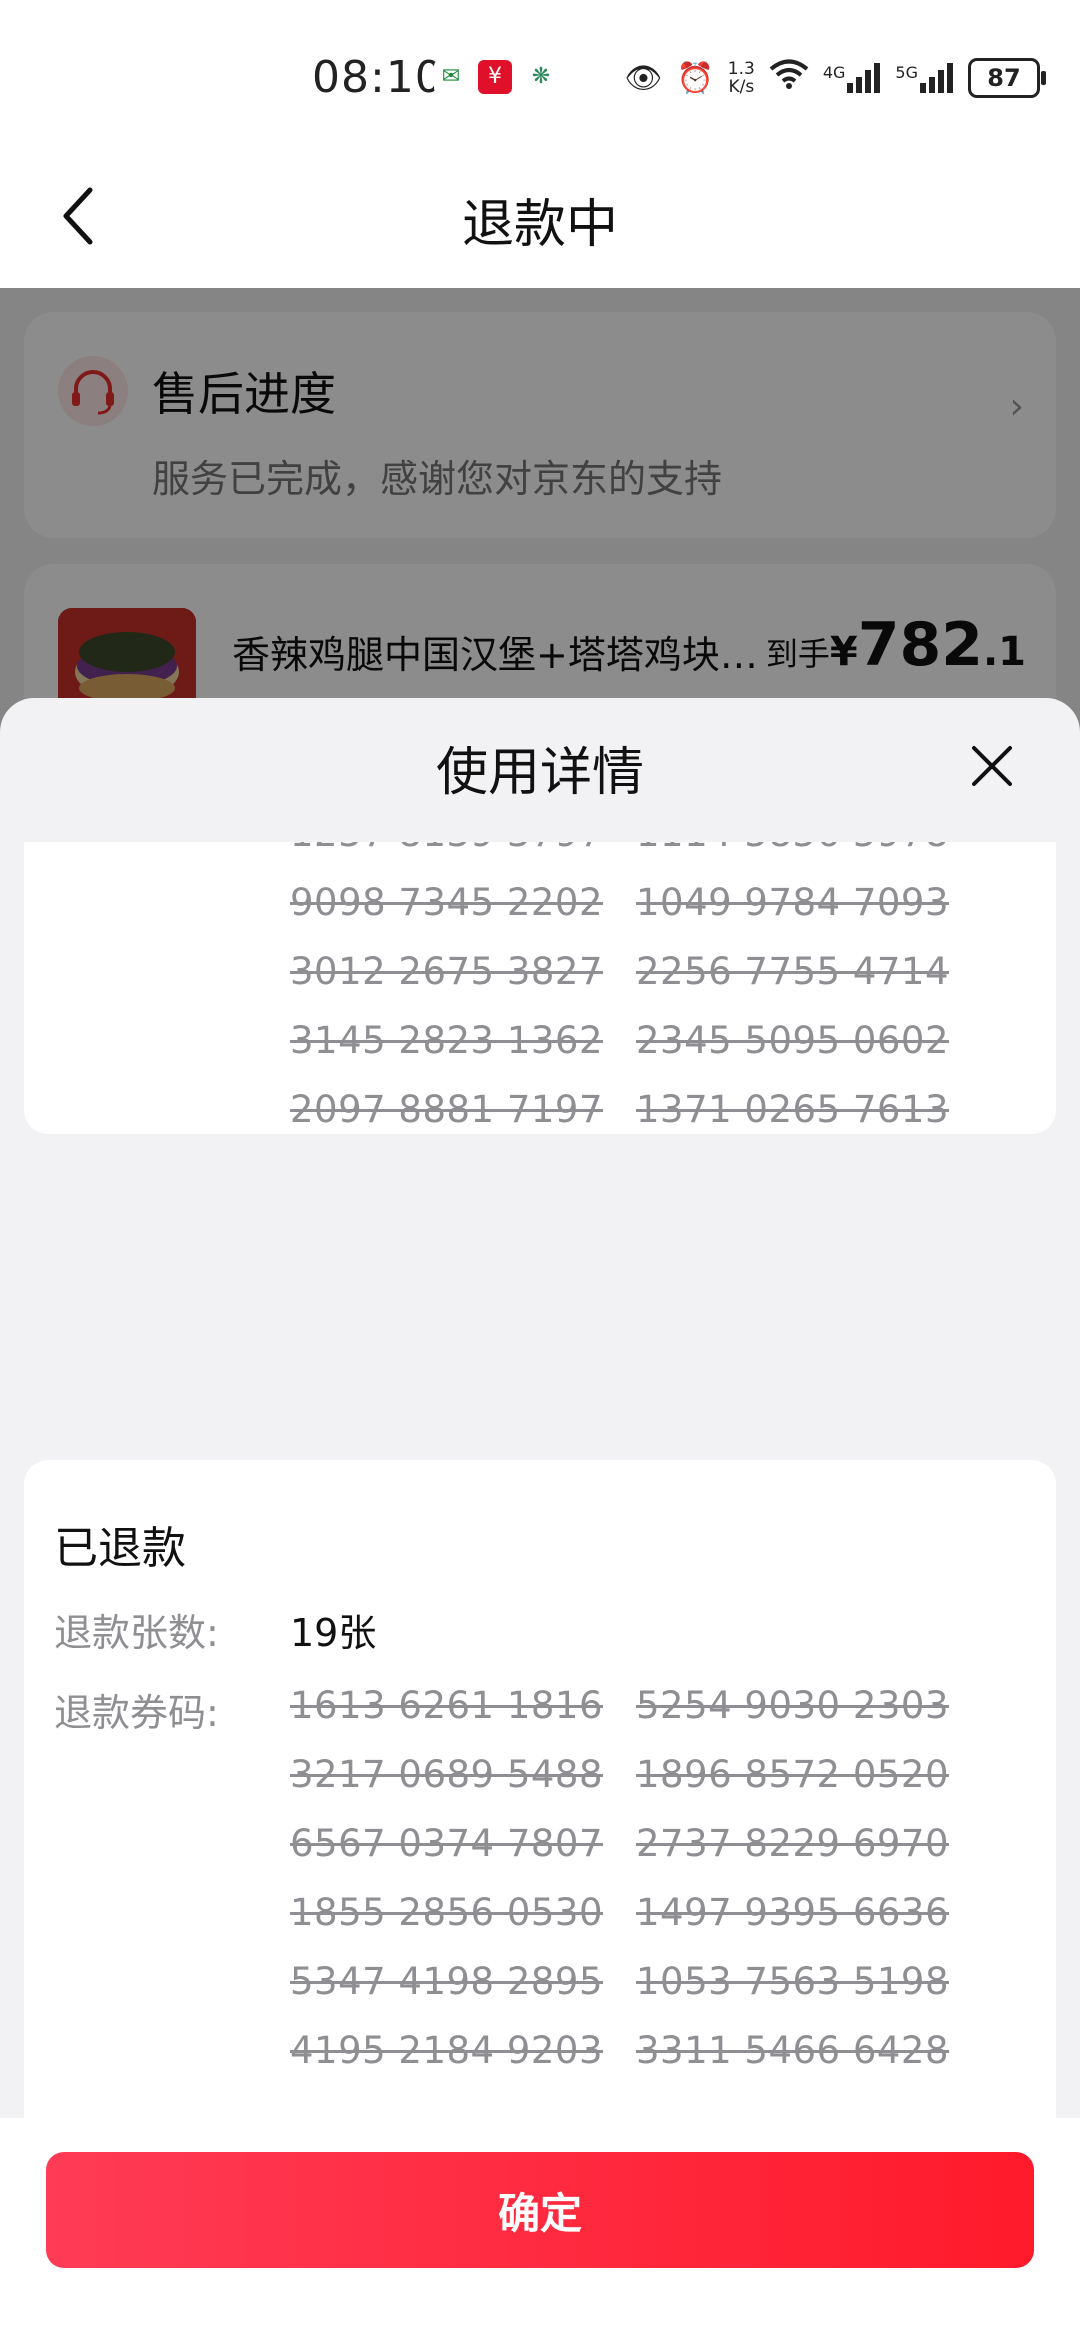 The width and height of the screenshot is (1080, 2340). I want to click on refund-codes-label: 退款券码:, so click(136, 1713).